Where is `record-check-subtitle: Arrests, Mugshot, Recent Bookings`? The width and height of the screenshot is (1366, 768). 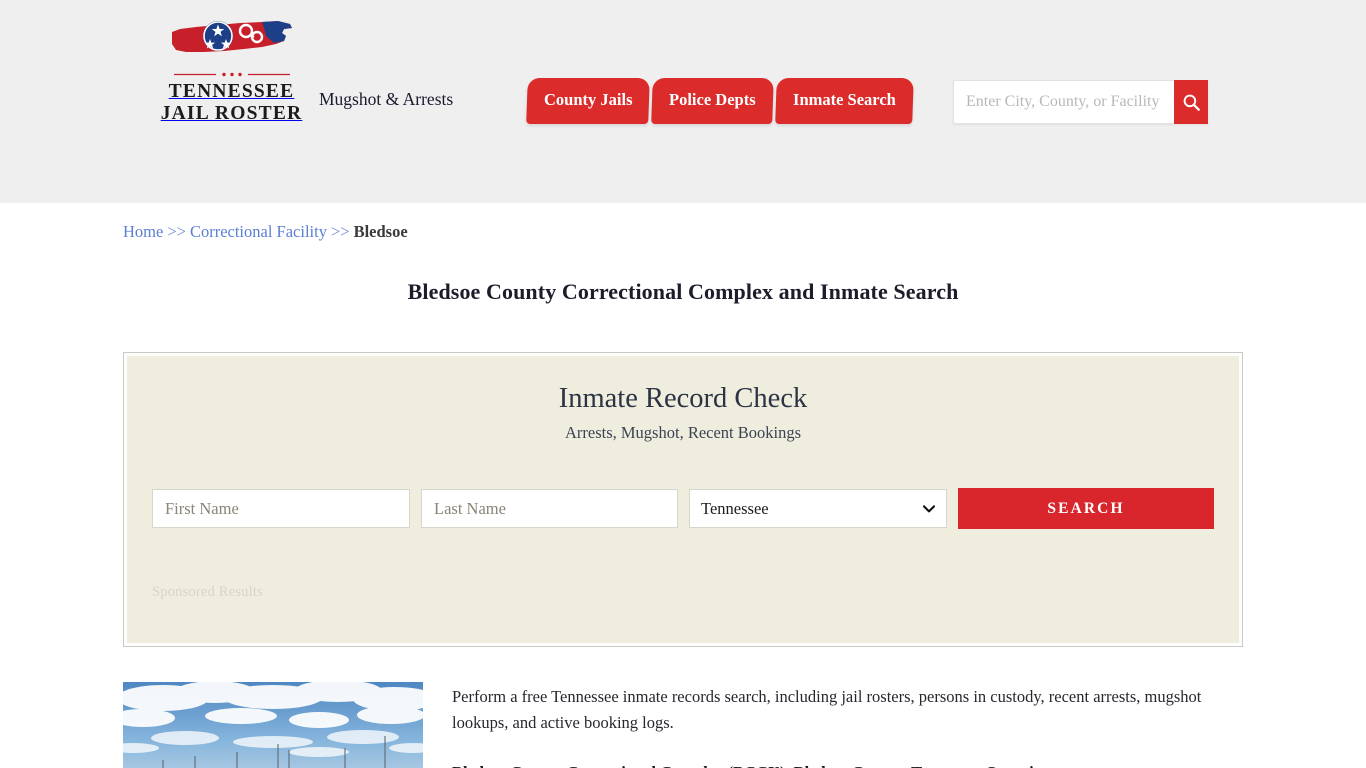
record-check-subtitle: Arrests, Mugshot, Recent Bookings is located at coordinates (683, 433).